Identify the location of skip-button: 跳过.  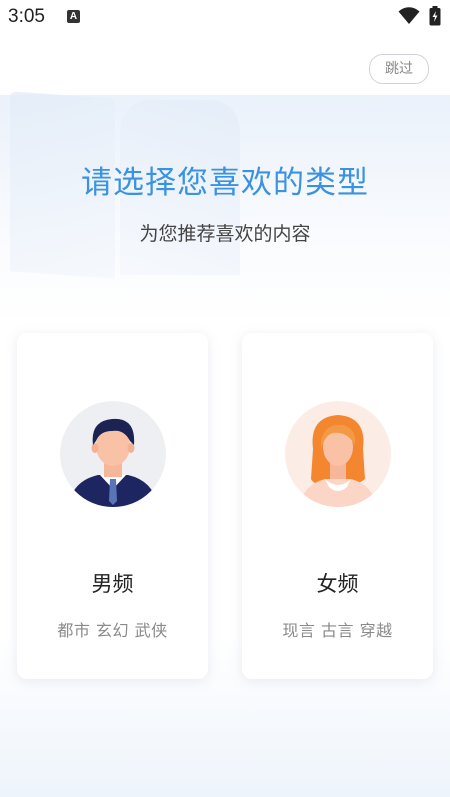
(399, 69).